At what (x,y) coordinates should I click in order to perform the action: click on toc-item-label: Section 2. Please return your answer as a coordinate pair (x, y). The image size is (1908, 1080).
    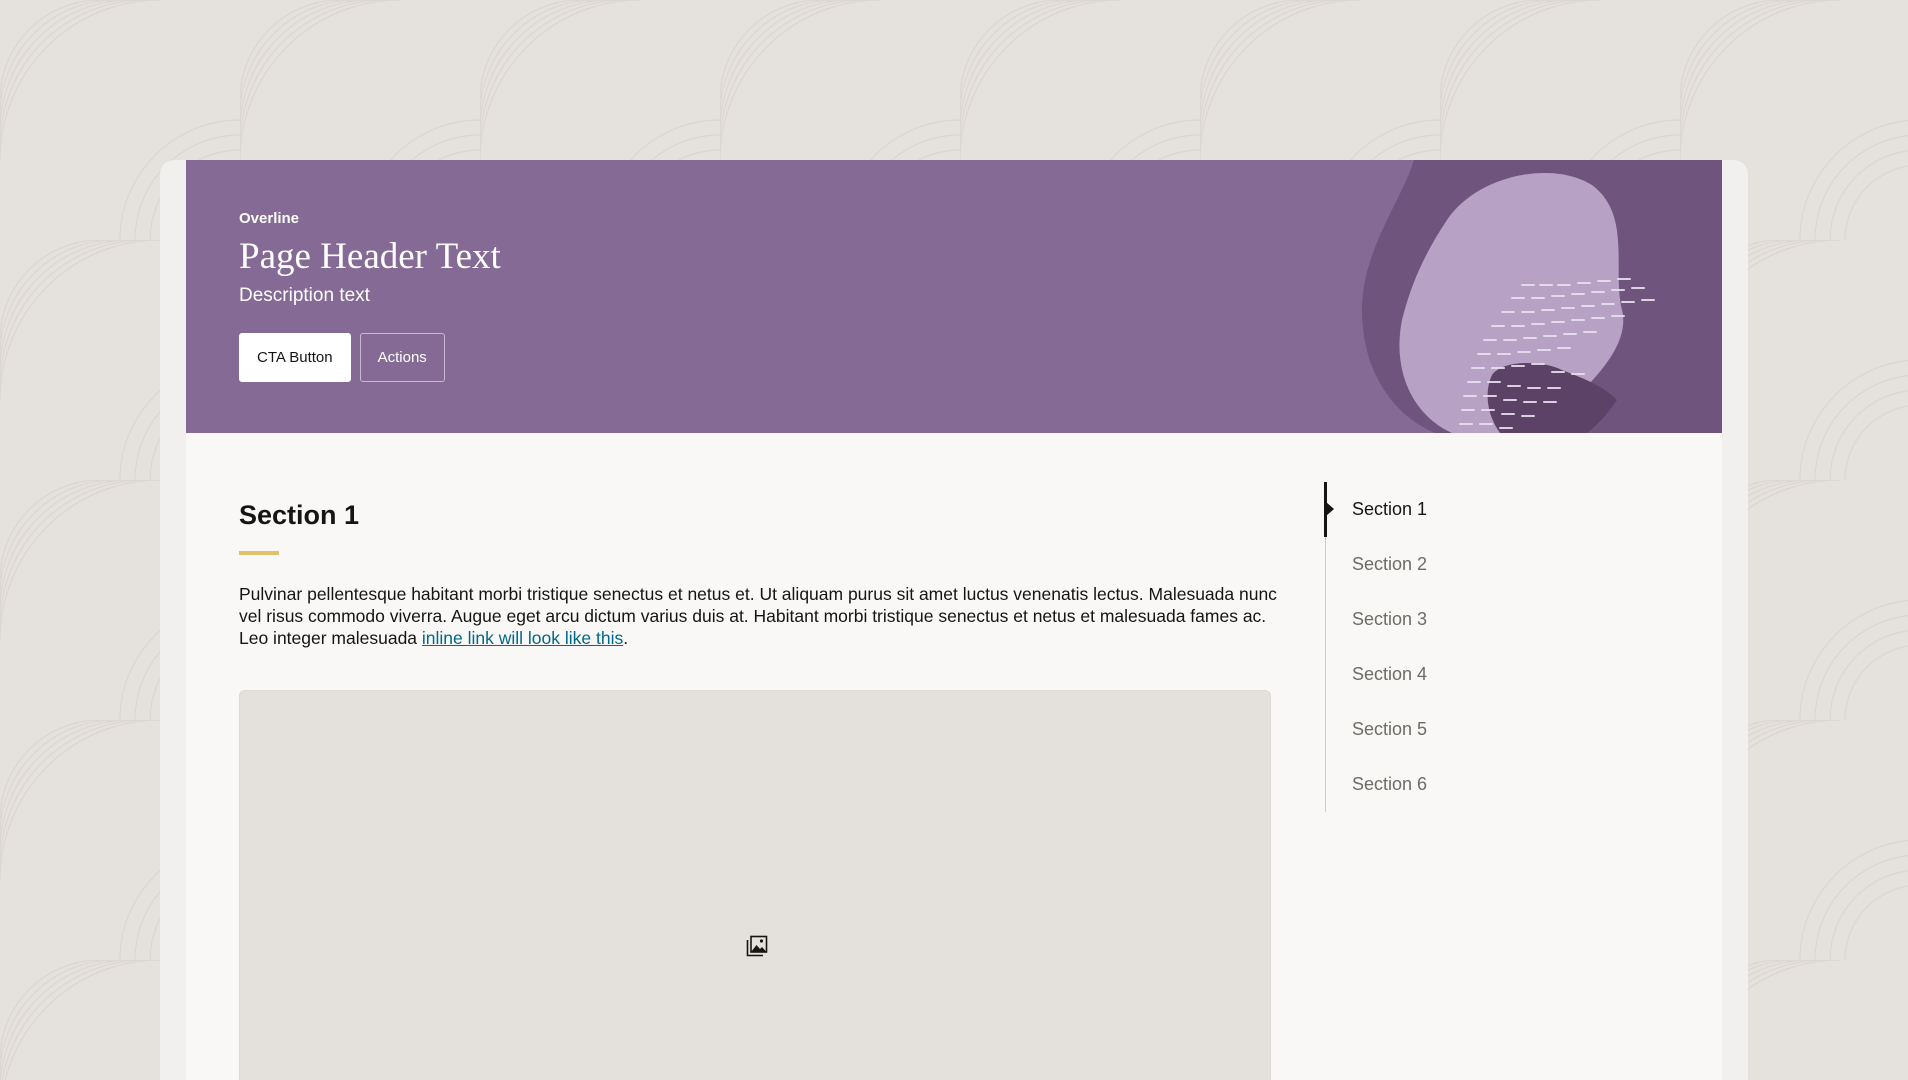
    Looking at the image, I should click on (1390, 564).